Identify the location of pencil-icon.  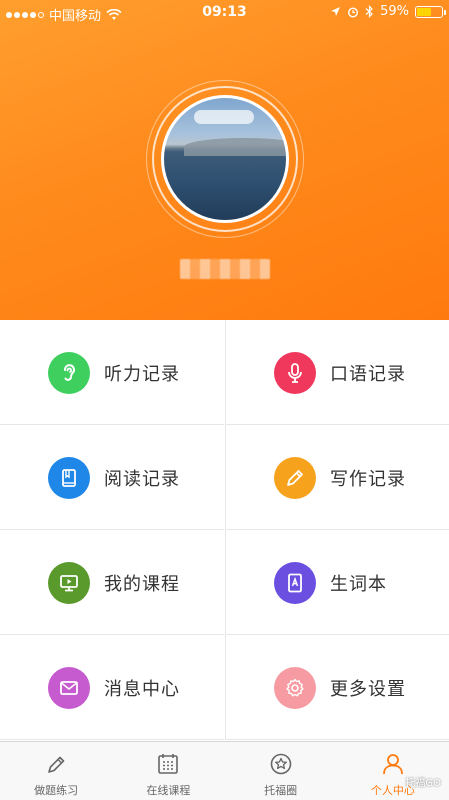
(295, 478).